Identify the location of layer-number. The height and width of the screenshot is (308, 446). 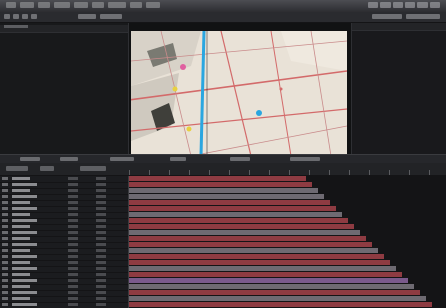
(5, 226).